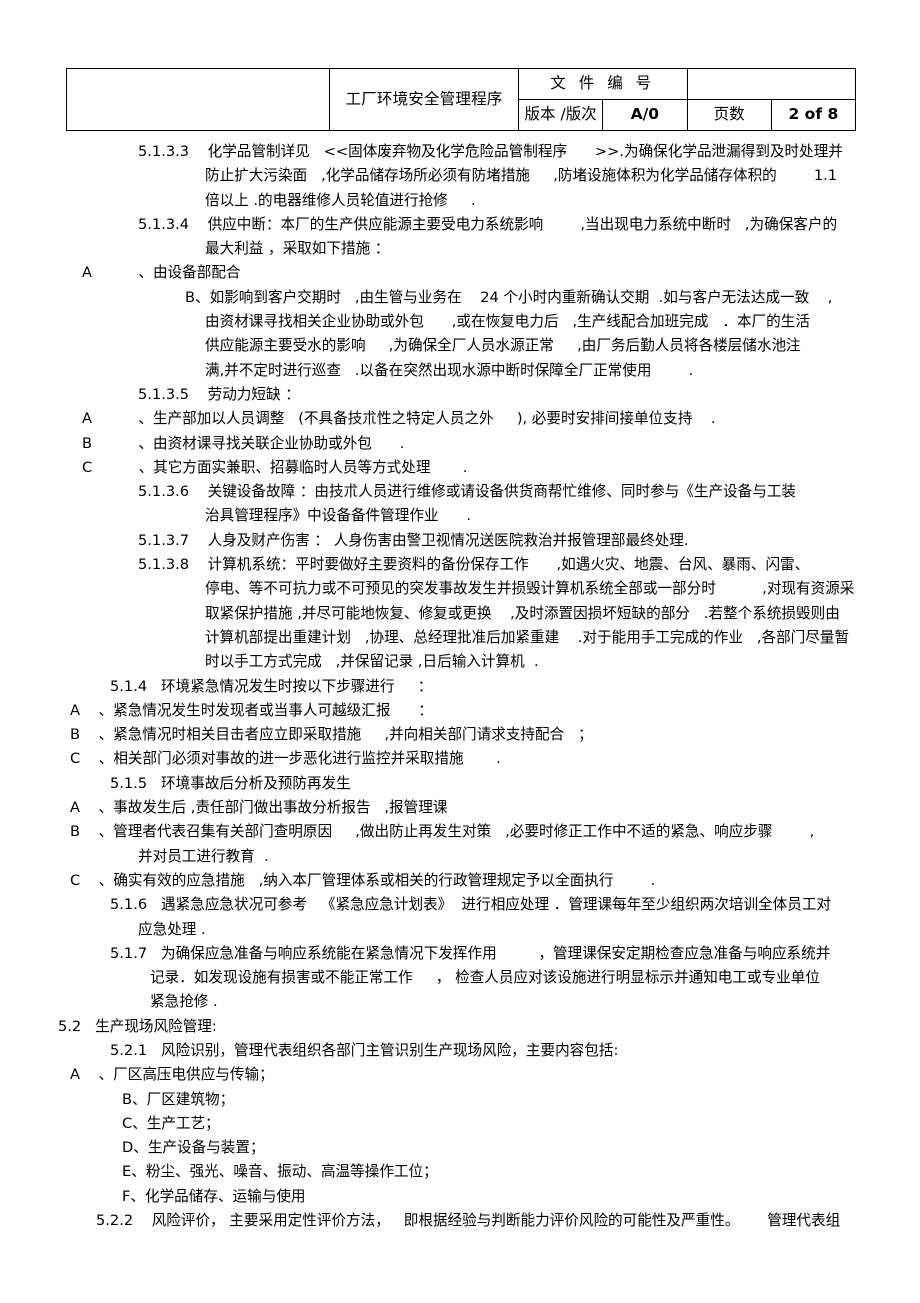 The image size is (920, 1303). Describe the element at coordinates (214, 1196) in the screenshot. I see `document-line: F、化学品储存、运输与使用` at that location.